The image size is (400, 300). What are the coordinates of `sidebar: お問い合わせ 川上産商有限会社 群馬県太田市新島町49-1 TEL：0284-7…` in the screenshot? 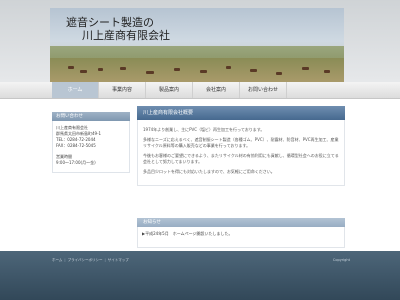 It's located at (91, 142).